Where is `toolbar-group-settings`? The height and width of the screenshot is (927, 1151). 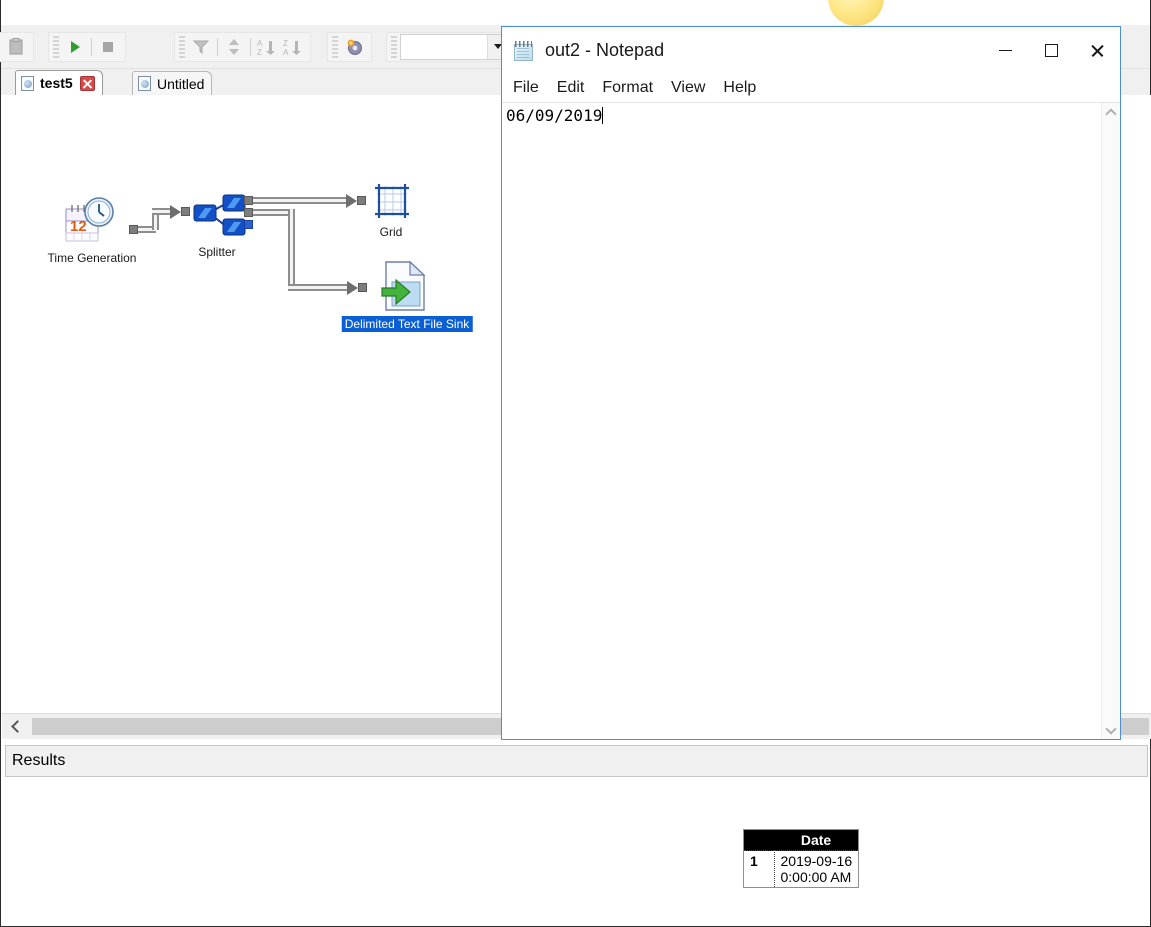
toolbar-group-settings is located at coordinates (349, 46).